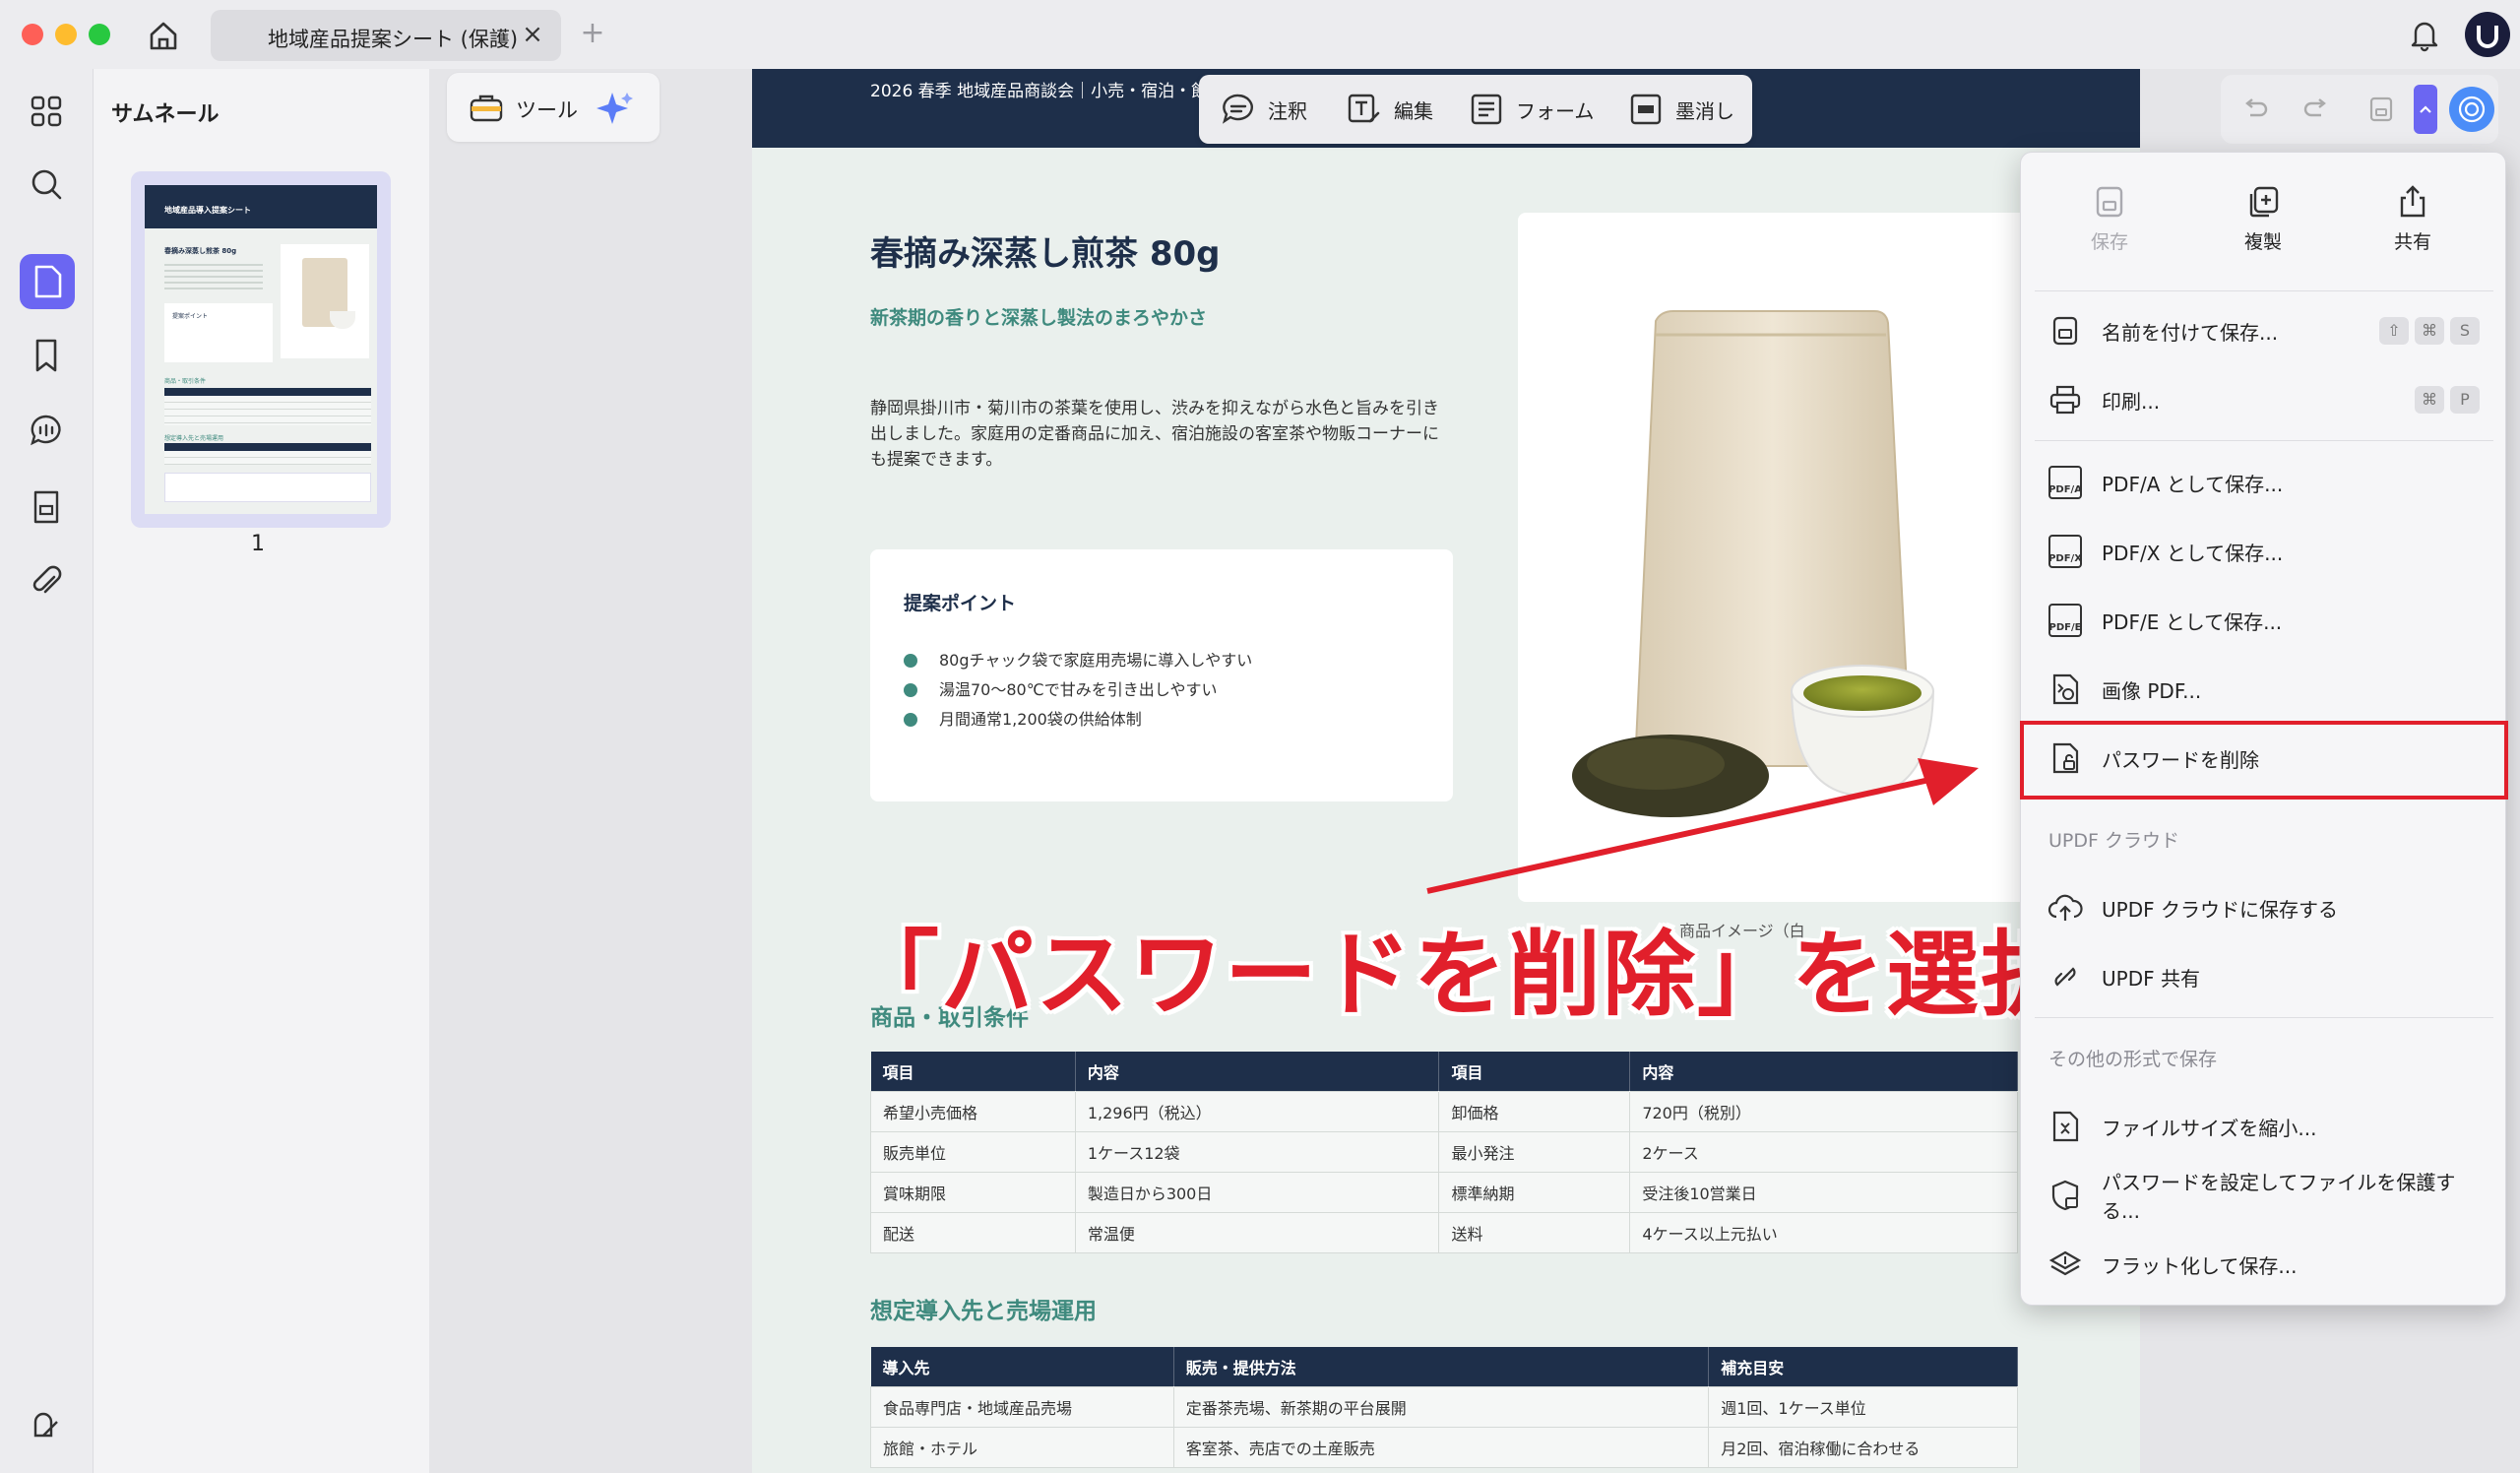  What do you see at coordinates (213, 277) in the screenshot?
I see `thumb-text-lines` at bounding box center [213, 277].